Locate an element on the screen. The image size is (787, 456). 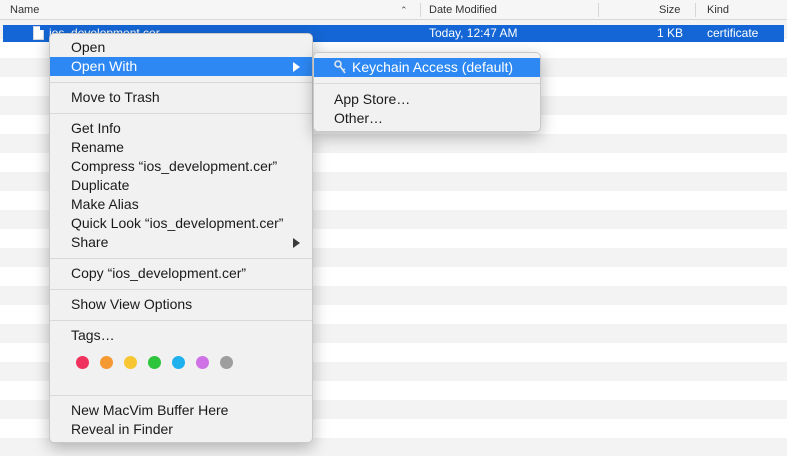
file-kind-cell: certificate is located at coordinates (733, 33).